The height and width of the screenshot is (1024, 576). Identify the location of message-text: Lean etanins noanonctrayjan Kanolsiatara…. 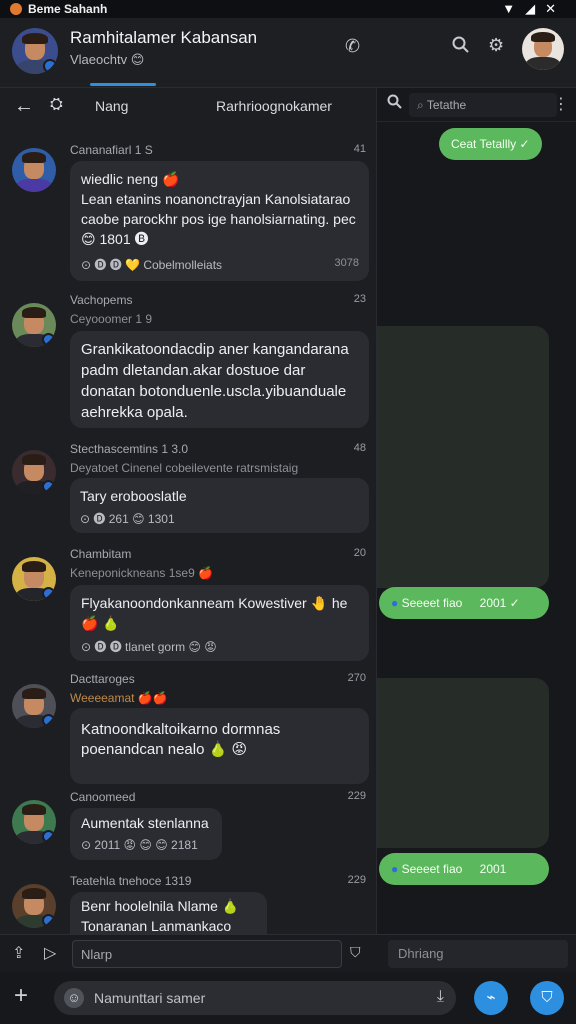
(218, 219).